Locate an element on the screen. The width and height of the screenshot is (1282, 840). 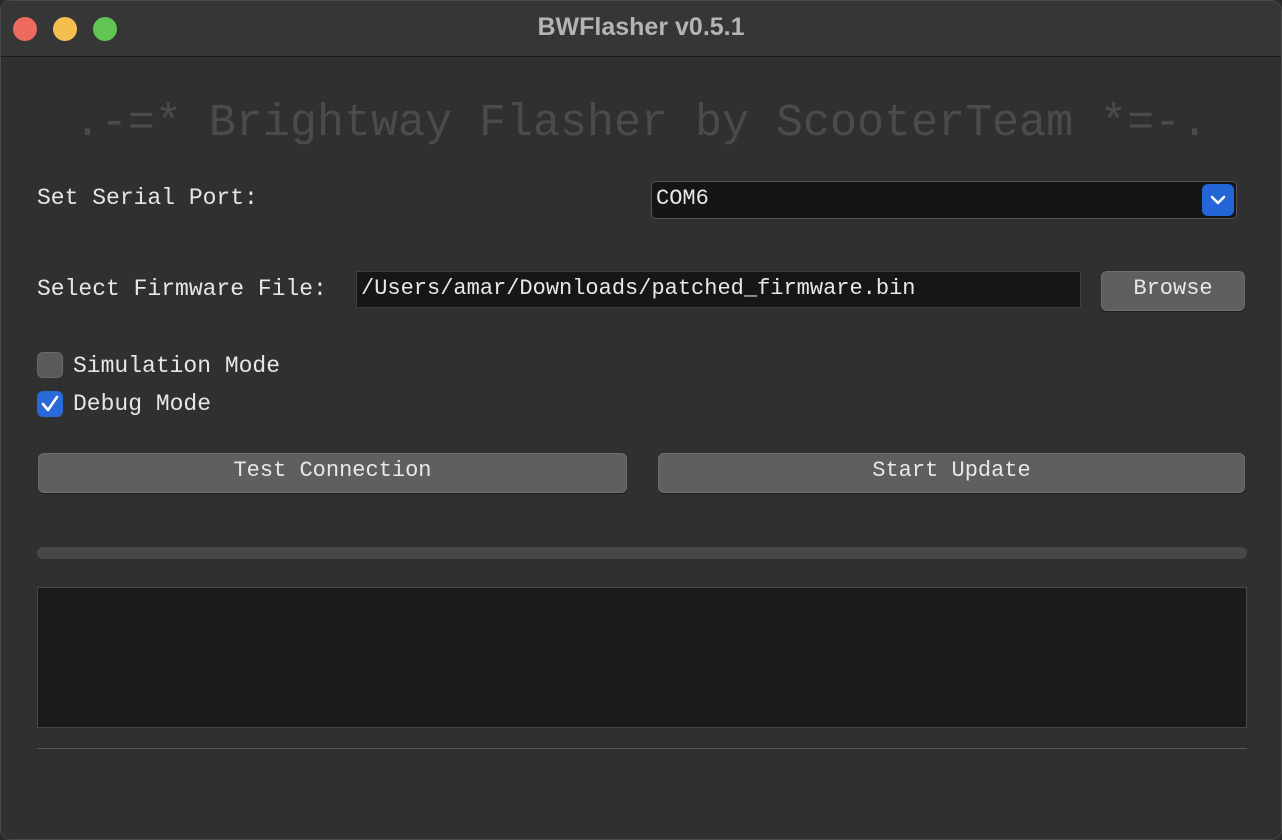
debug-mode-label: Debug Mode is located at coordinates (142, 404).